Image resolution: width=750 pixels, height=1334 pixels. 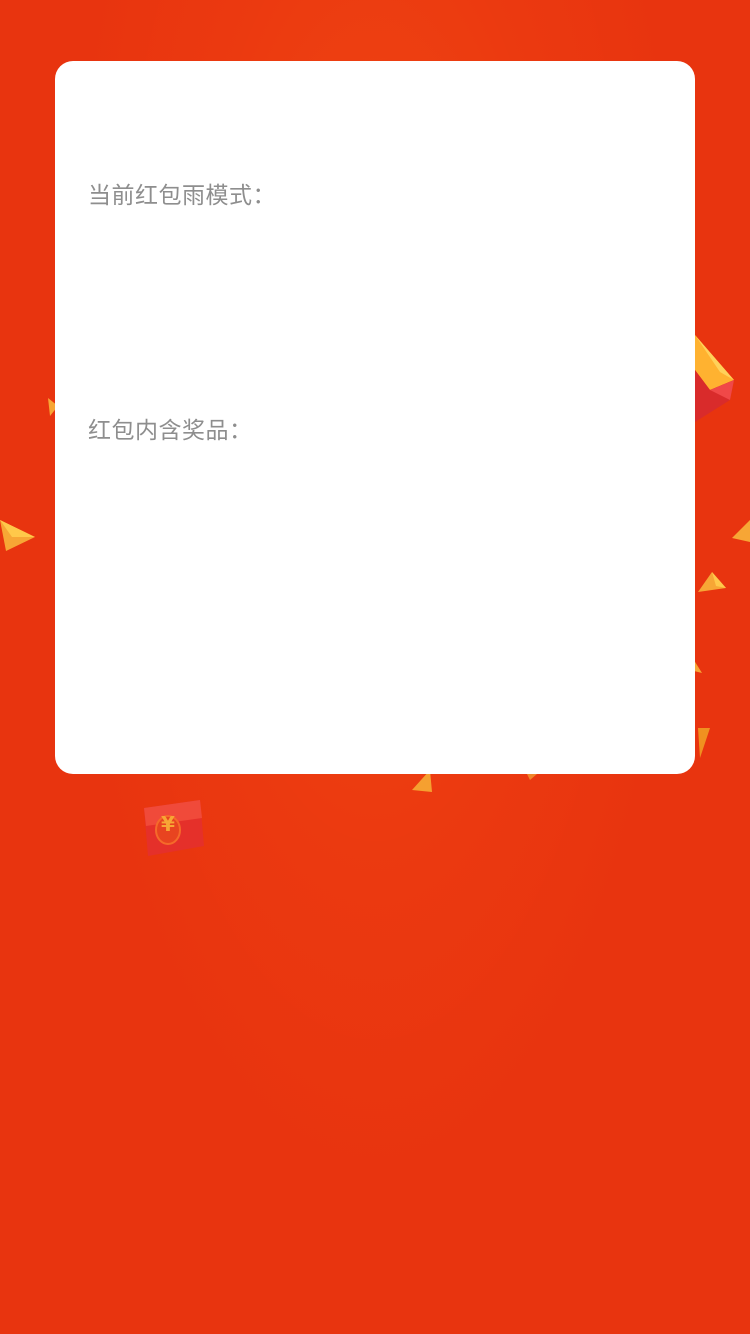 I want to click on envelope-glyph: ¥, so click(x=168, y=824).